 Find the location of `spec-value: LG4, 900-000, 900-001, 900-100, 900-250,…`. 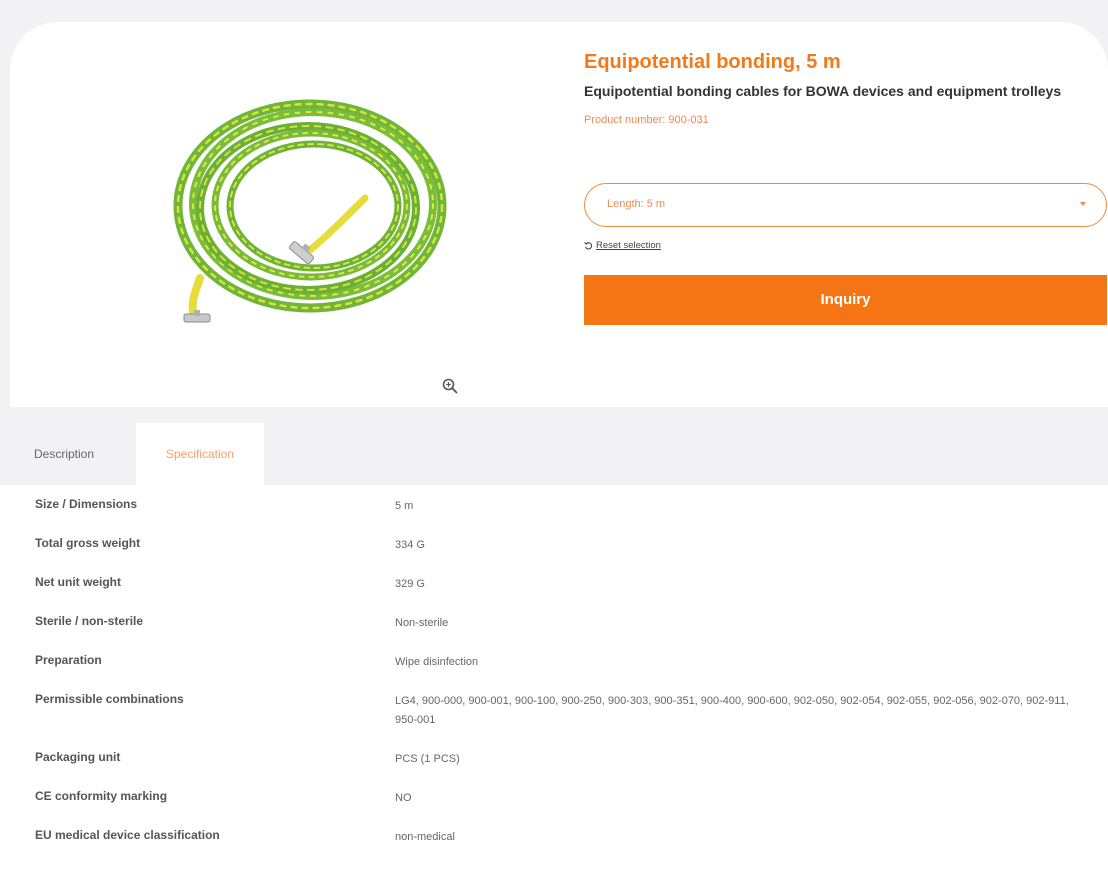

spec-value: LG4, 900-000, 900-001, 900-100, 900-250,… is located at coordinates (732, 710).